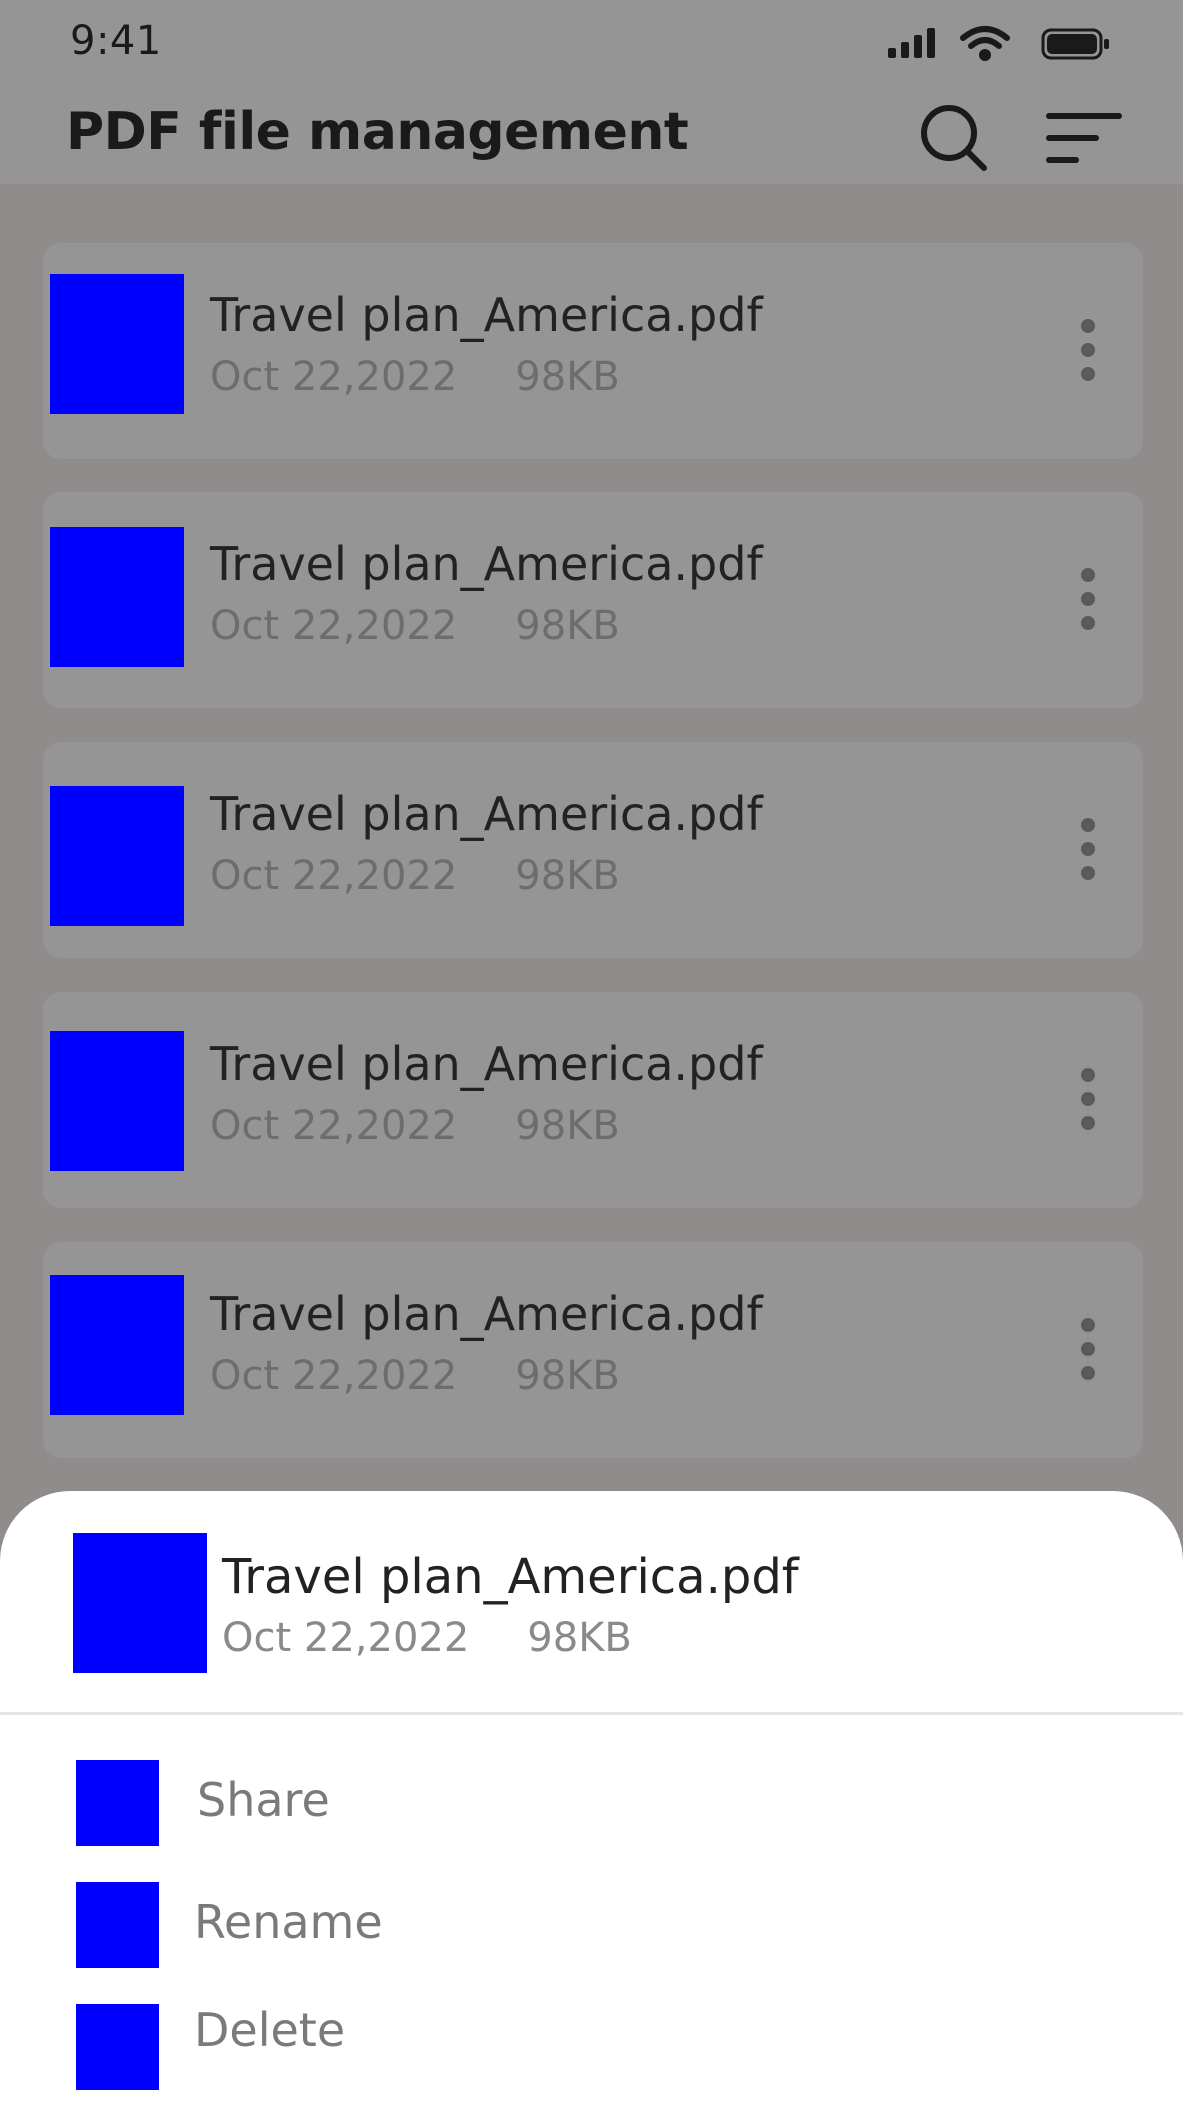 The width and height of the screenshot is (1183, 2104). What do you see at coordinates (911, 43) in the screenshot?
I see `signal-icon` at bounding box center [911, 43].